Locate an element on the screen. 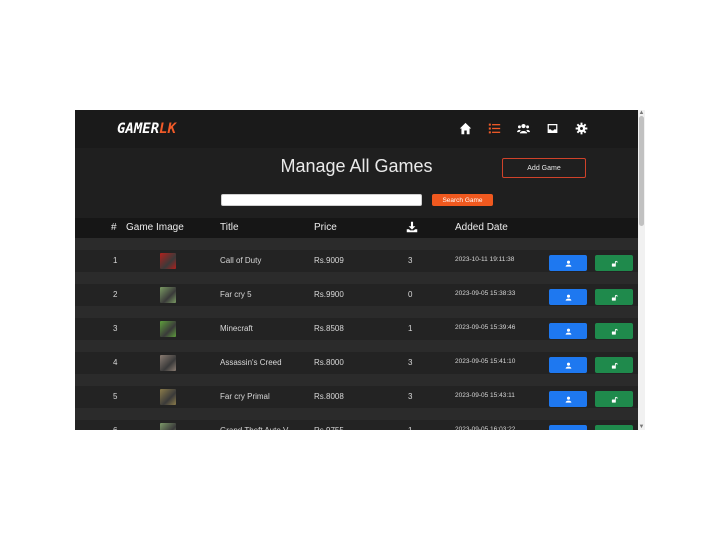 The image size is (720, 540). add-game-button: Add Game is located at coordinates (544, 168).